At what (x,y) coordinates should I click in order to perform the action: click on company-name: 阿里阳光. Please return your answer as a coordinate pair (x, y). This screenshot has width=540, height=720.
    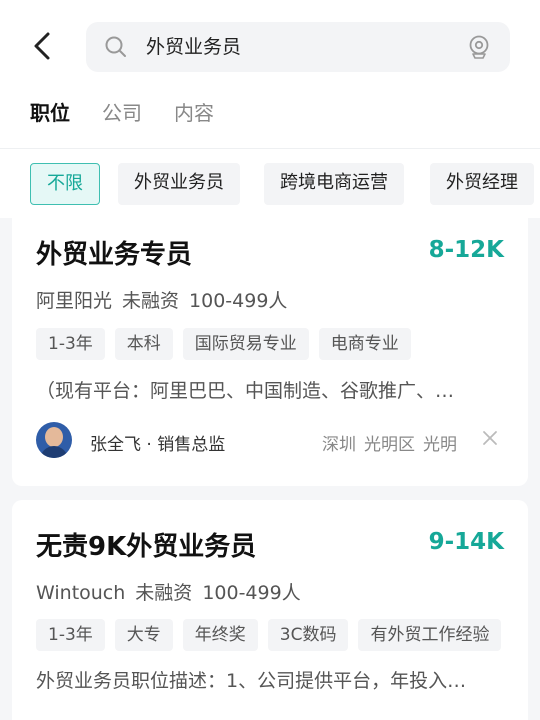
    Looking at the image, I should click on (74, 301).